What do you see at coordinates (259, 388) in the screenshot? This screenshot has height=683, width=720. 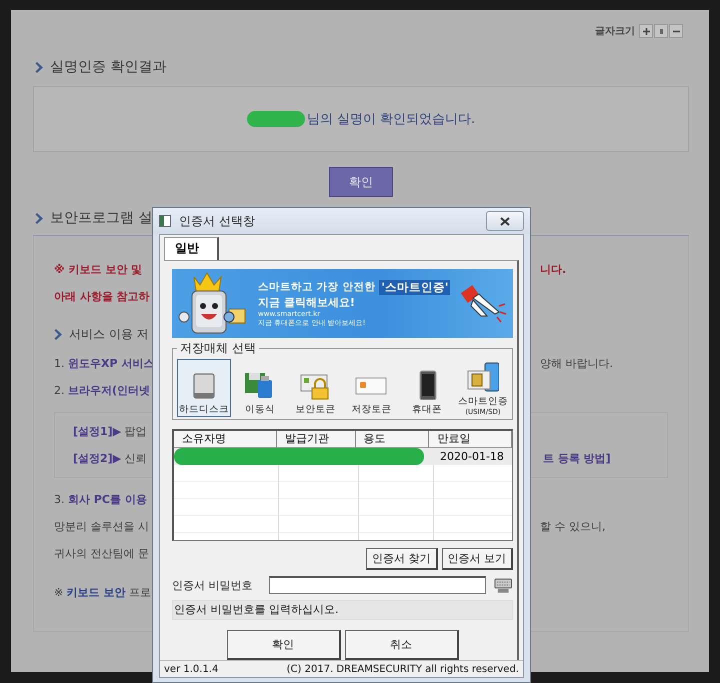 I see `storage-option: 이동식` at bounding box center [259, 388].